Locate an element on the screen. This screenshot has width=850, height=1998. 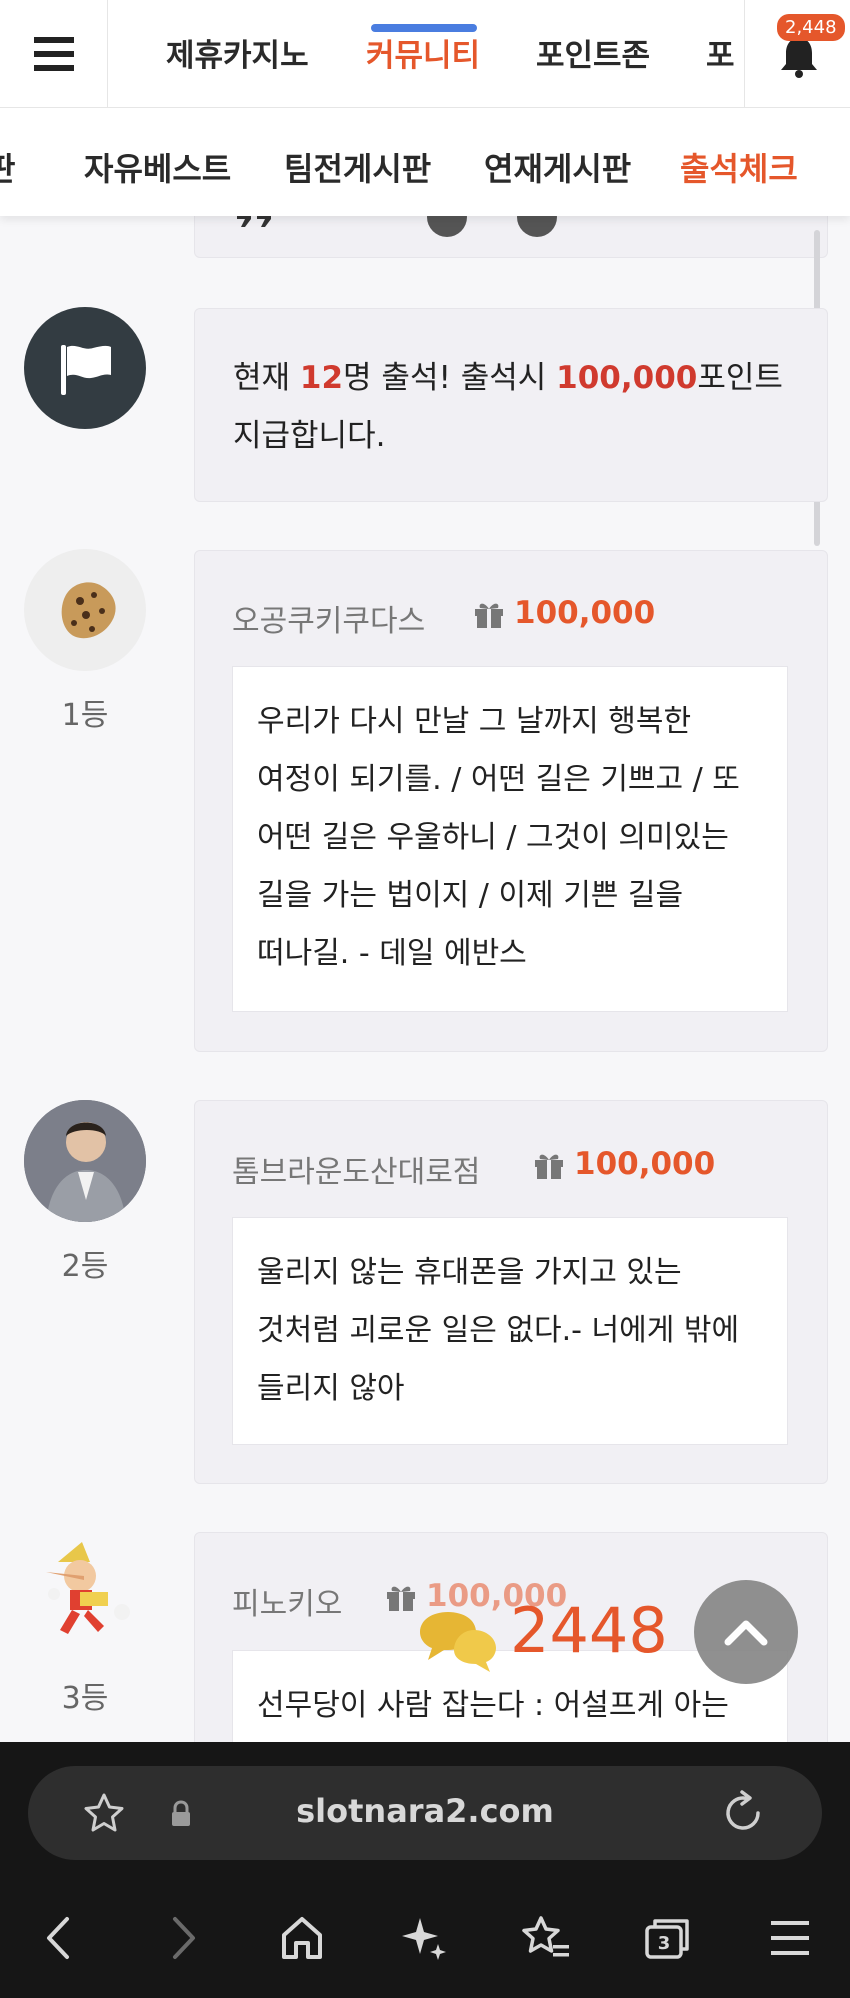
tabs-icon: 3 is located at coordinates (667, 1939).